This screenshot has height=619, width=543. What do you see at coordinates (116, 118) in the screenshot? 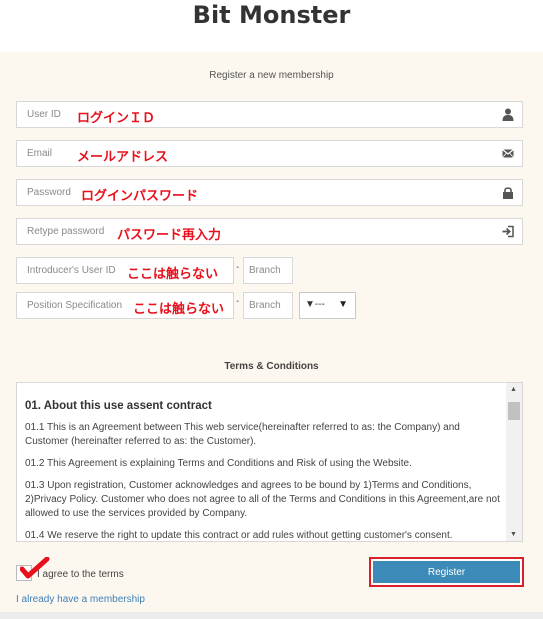
I see `user-id-annotation: ログインＩＤ` at bounding box center [116, 118].